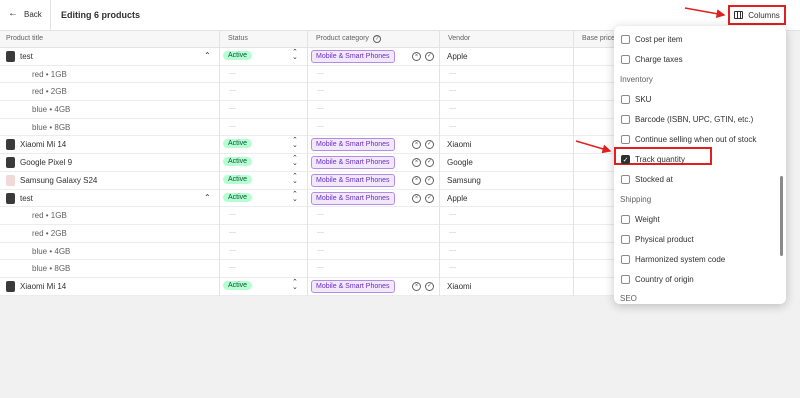 The width and height of the screenshot is (800, 398). I want to click on vendor-cell: Samsung, so click(464, 180).